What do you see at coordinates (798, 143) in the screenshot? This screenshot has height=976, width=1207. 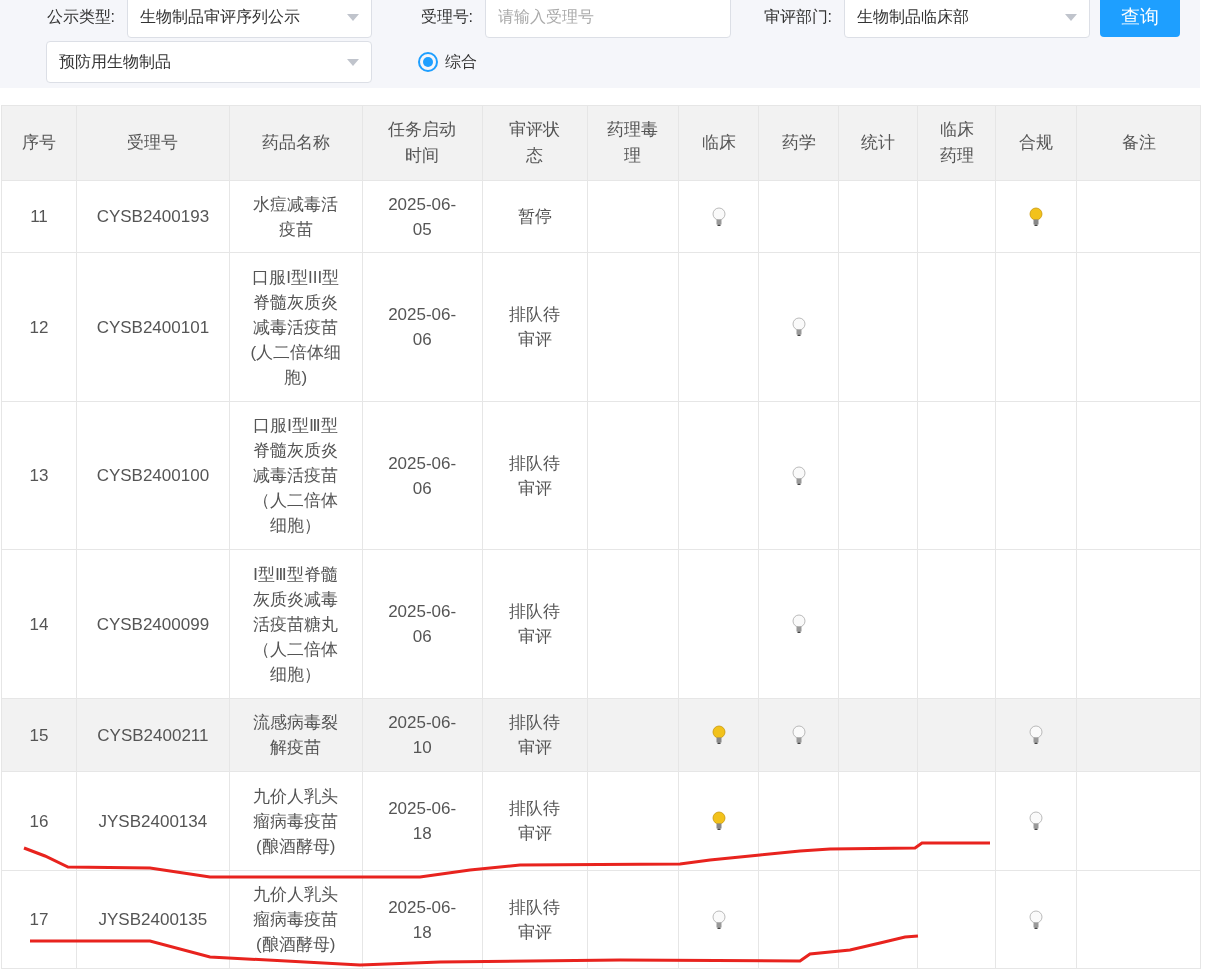 I see `column-header: 药学` at bounding box center [798, 143].